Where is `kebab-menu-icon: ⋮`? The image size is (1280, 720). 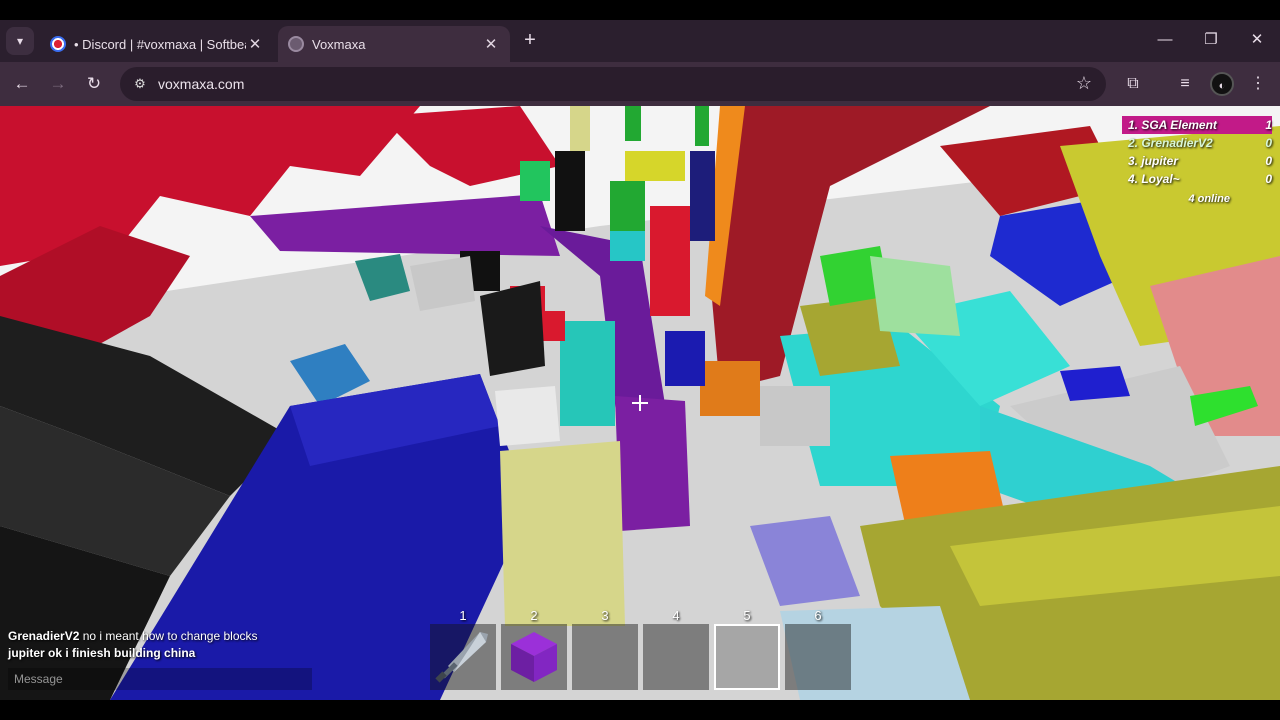 kebab-menu-icon: ⋮ is located at coordinates (1258, 84).